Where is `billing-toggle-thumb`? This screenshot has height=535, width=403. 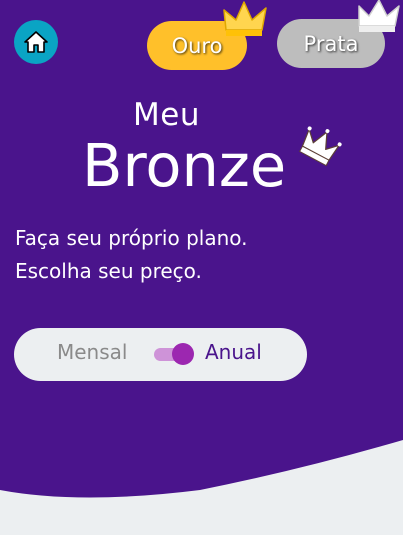 billing-toggle-thumb is located at coordinates (183, 354).